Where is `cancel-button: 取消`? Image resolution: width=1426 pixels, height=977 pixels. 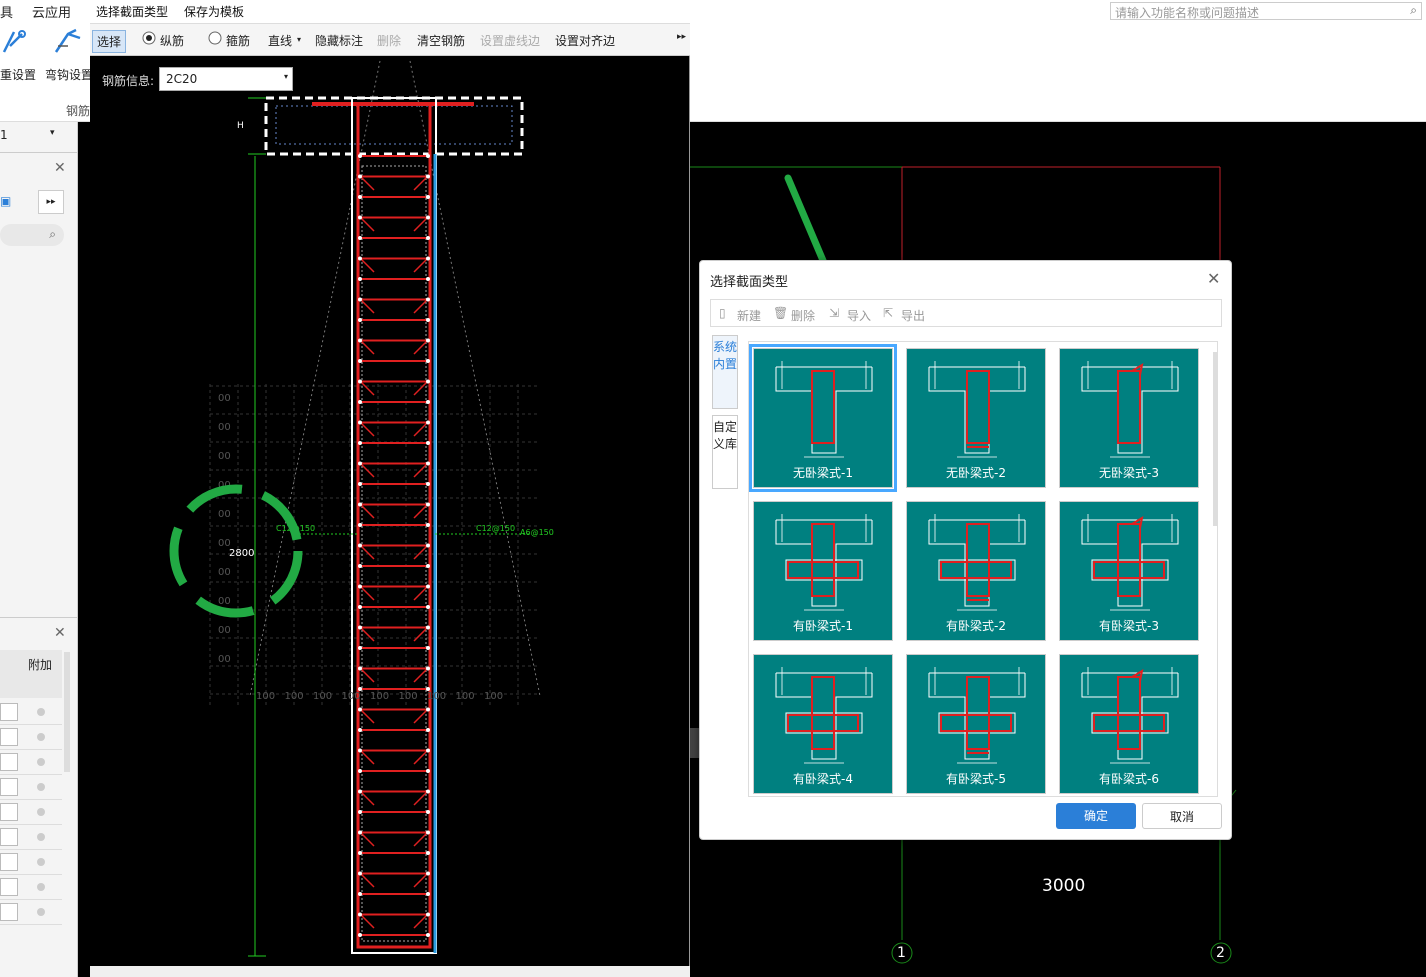 cancel-button: 取消 is located at coordinates (1182, 816).